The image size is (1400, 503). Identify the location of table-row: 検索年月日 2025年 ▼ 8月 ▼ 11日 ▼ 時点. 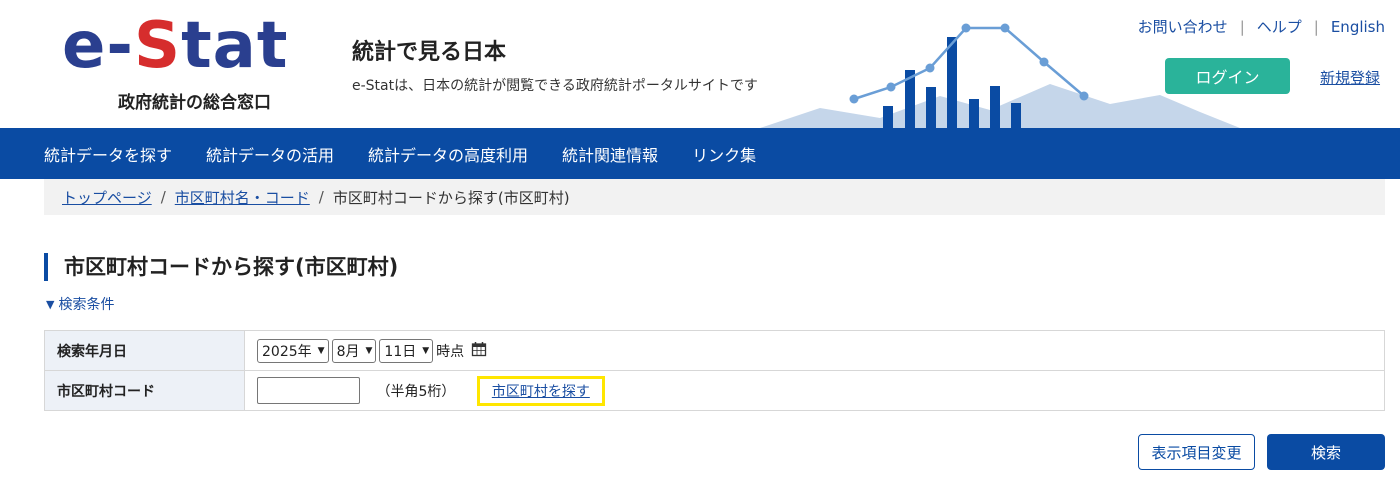
(714, 350).